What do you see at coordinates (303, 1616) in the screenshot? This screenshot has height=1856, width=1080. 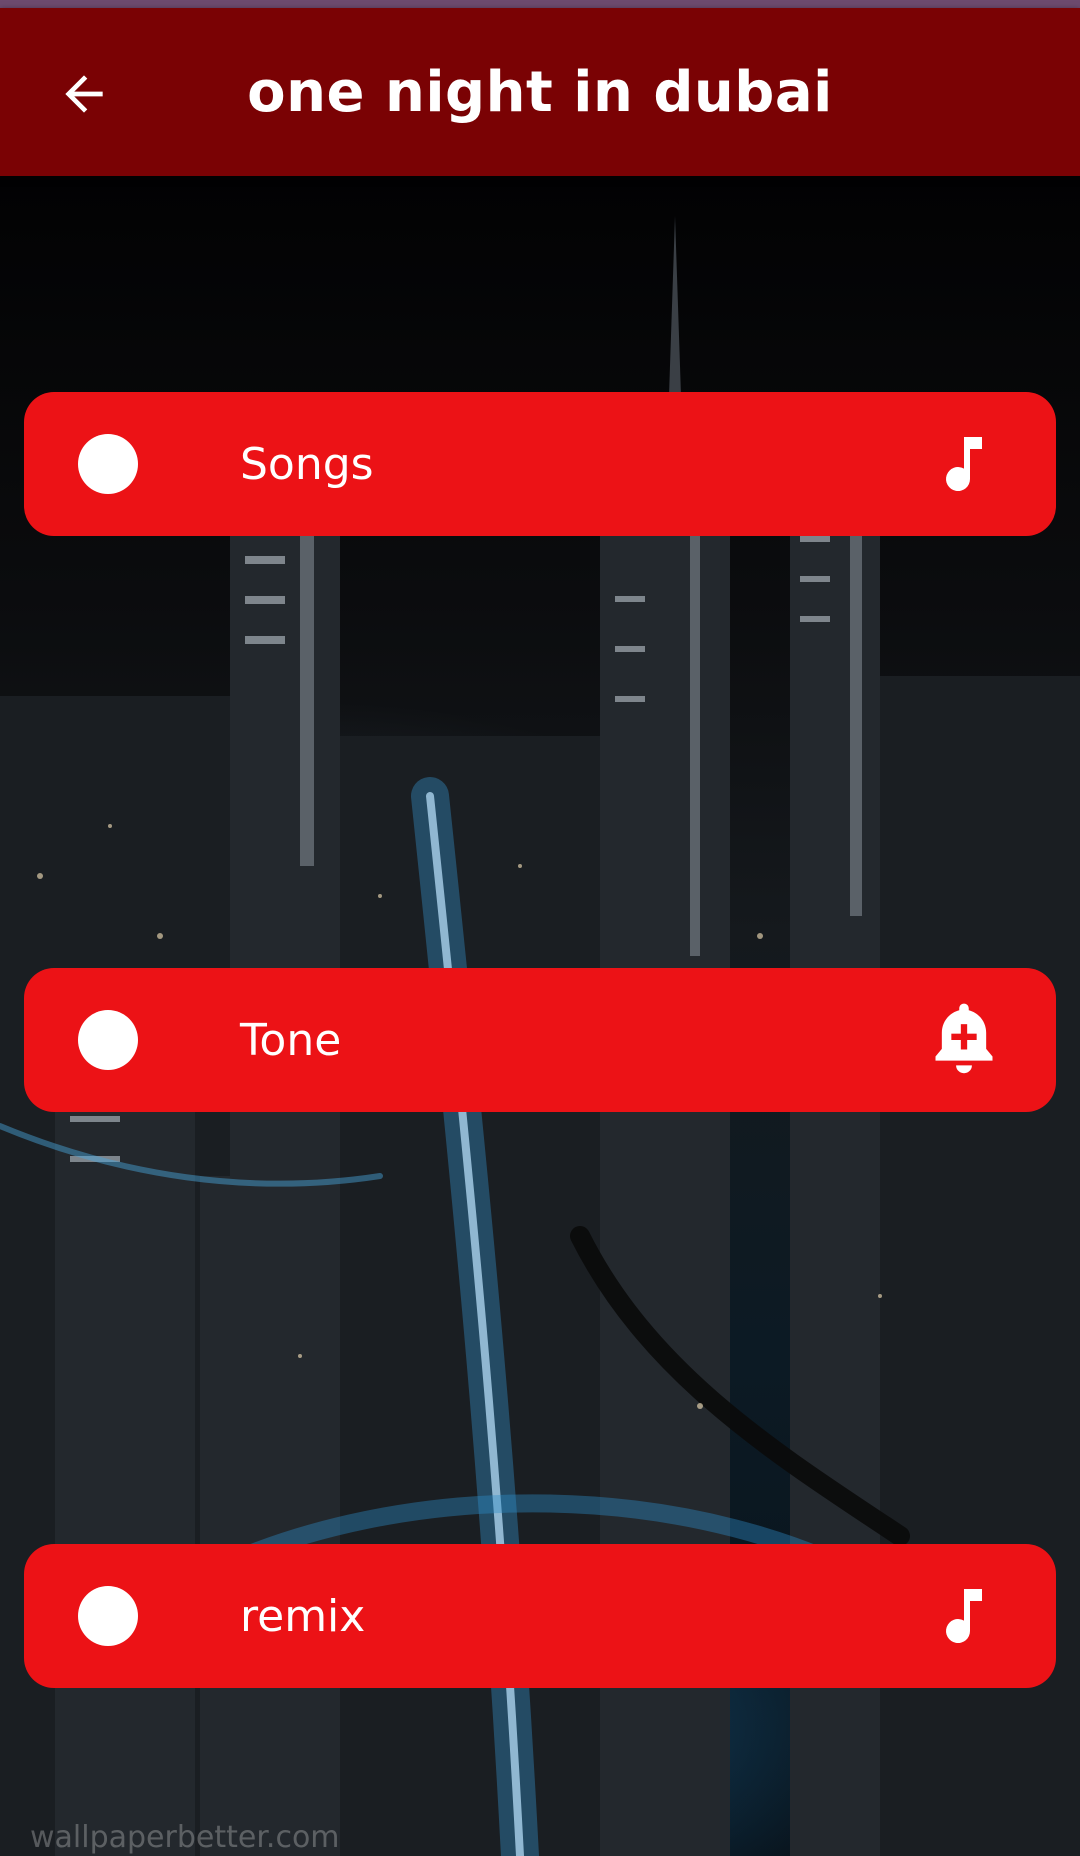 I see `menu-item-label: remix` at bounding box center [303, 1616].